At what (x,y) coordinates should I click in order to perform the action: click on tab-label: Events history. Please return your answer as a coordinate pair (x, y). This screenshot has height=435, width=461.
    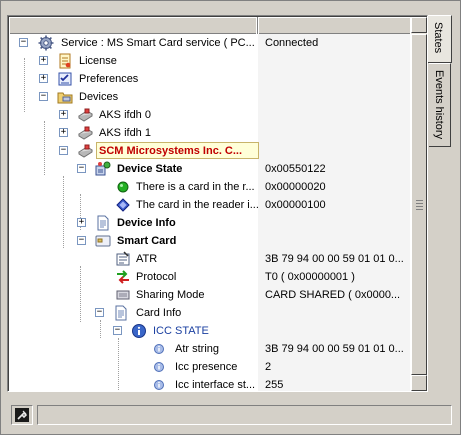
    Looking at the image, I should click on (439, 105).